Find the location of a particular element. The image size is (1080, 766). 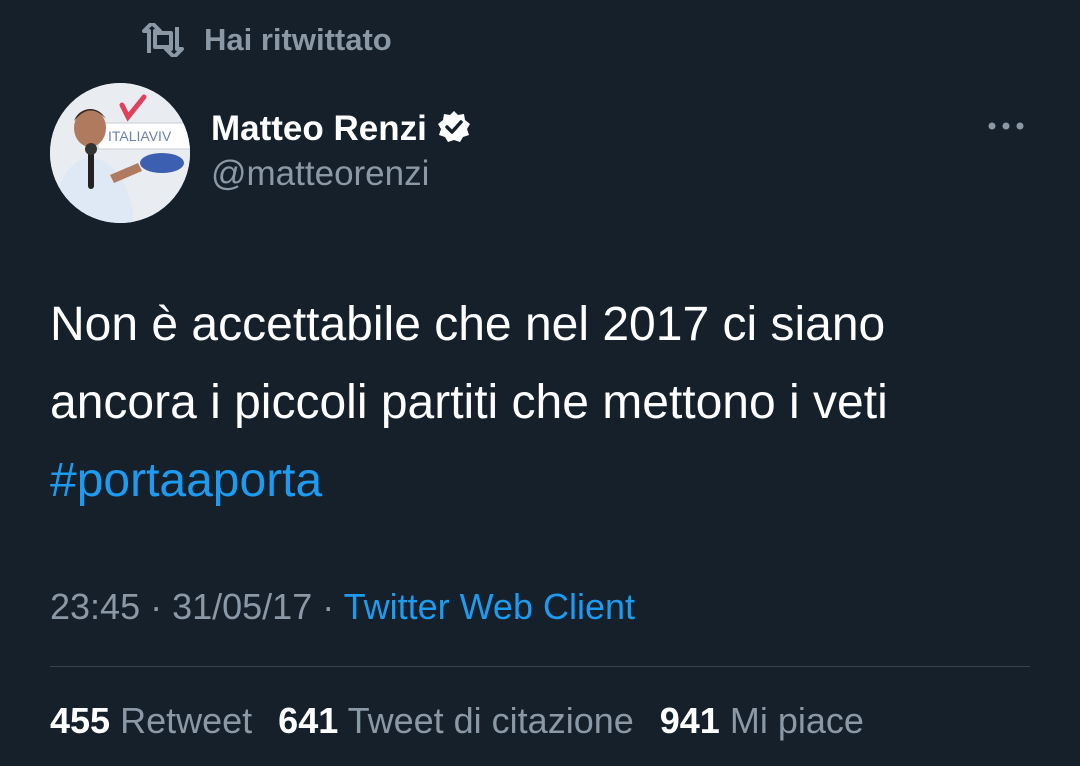

tweet-text-line: Non è accettabile che nel 2017 ci siano is located at coordinates (468, 324).